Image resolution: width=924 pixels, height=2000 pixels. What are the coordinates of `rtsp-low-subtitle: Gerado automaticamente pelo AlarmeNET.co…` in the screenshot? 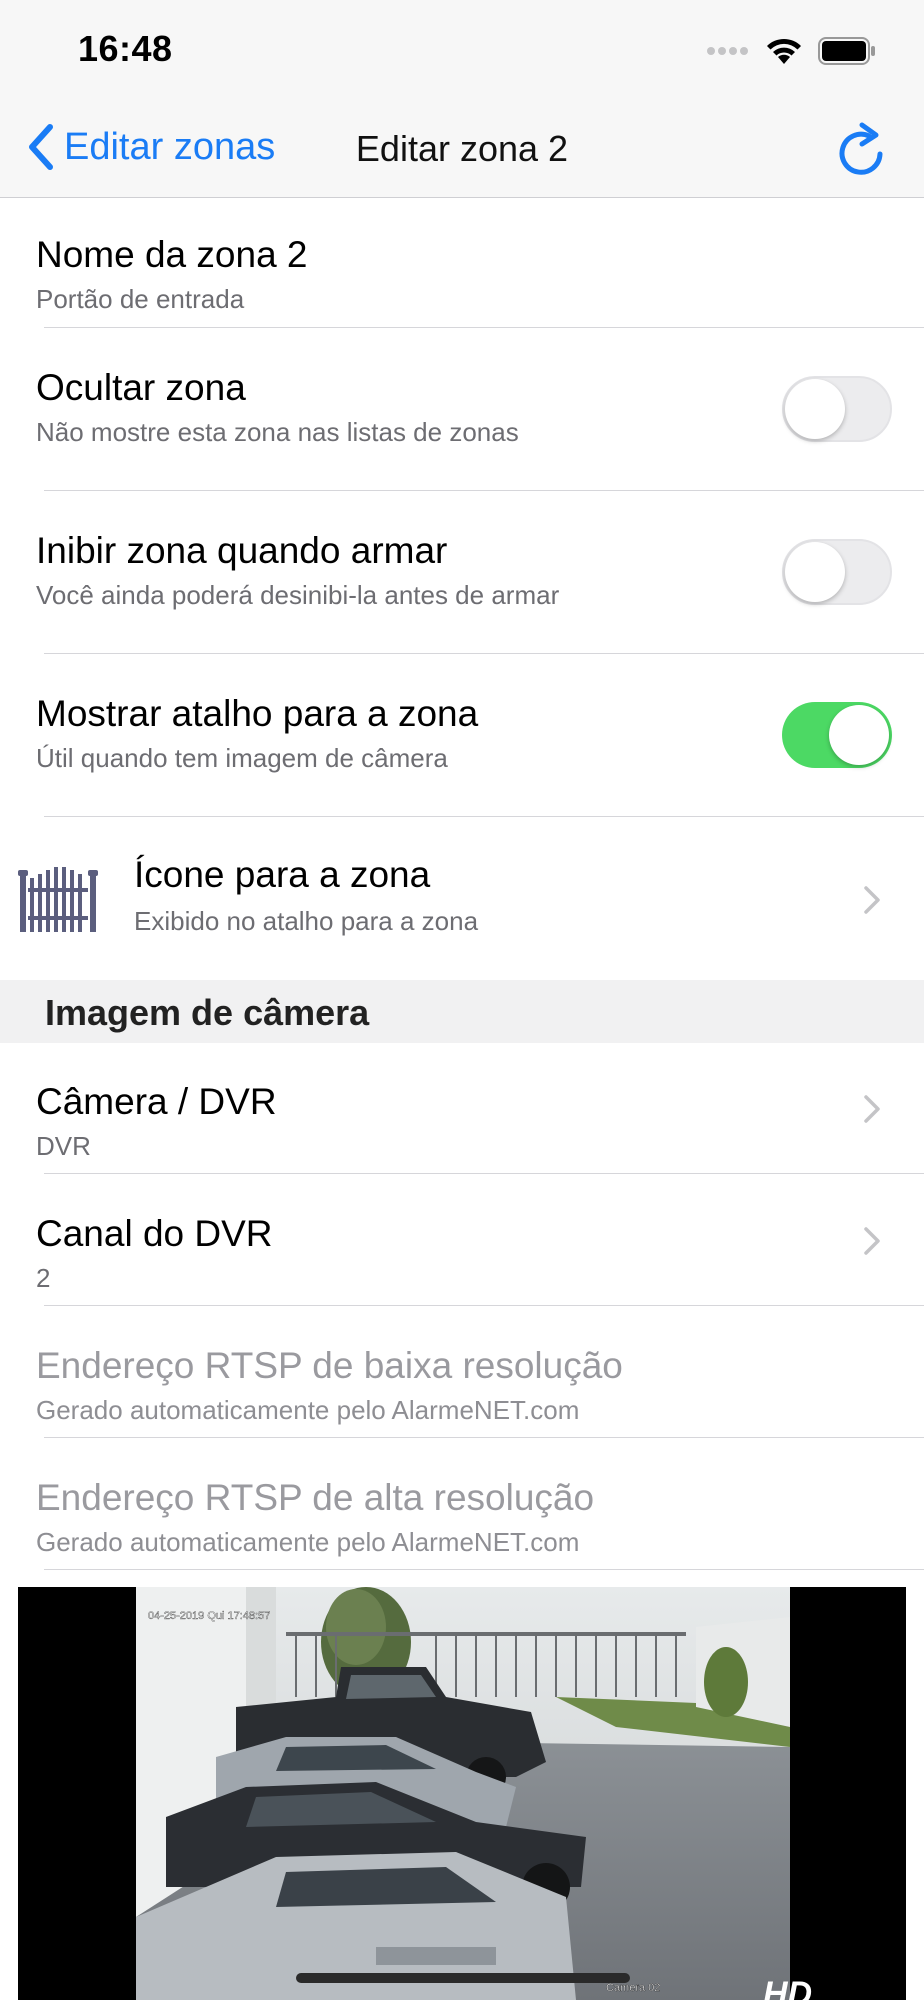 It's located at (308, 1410).